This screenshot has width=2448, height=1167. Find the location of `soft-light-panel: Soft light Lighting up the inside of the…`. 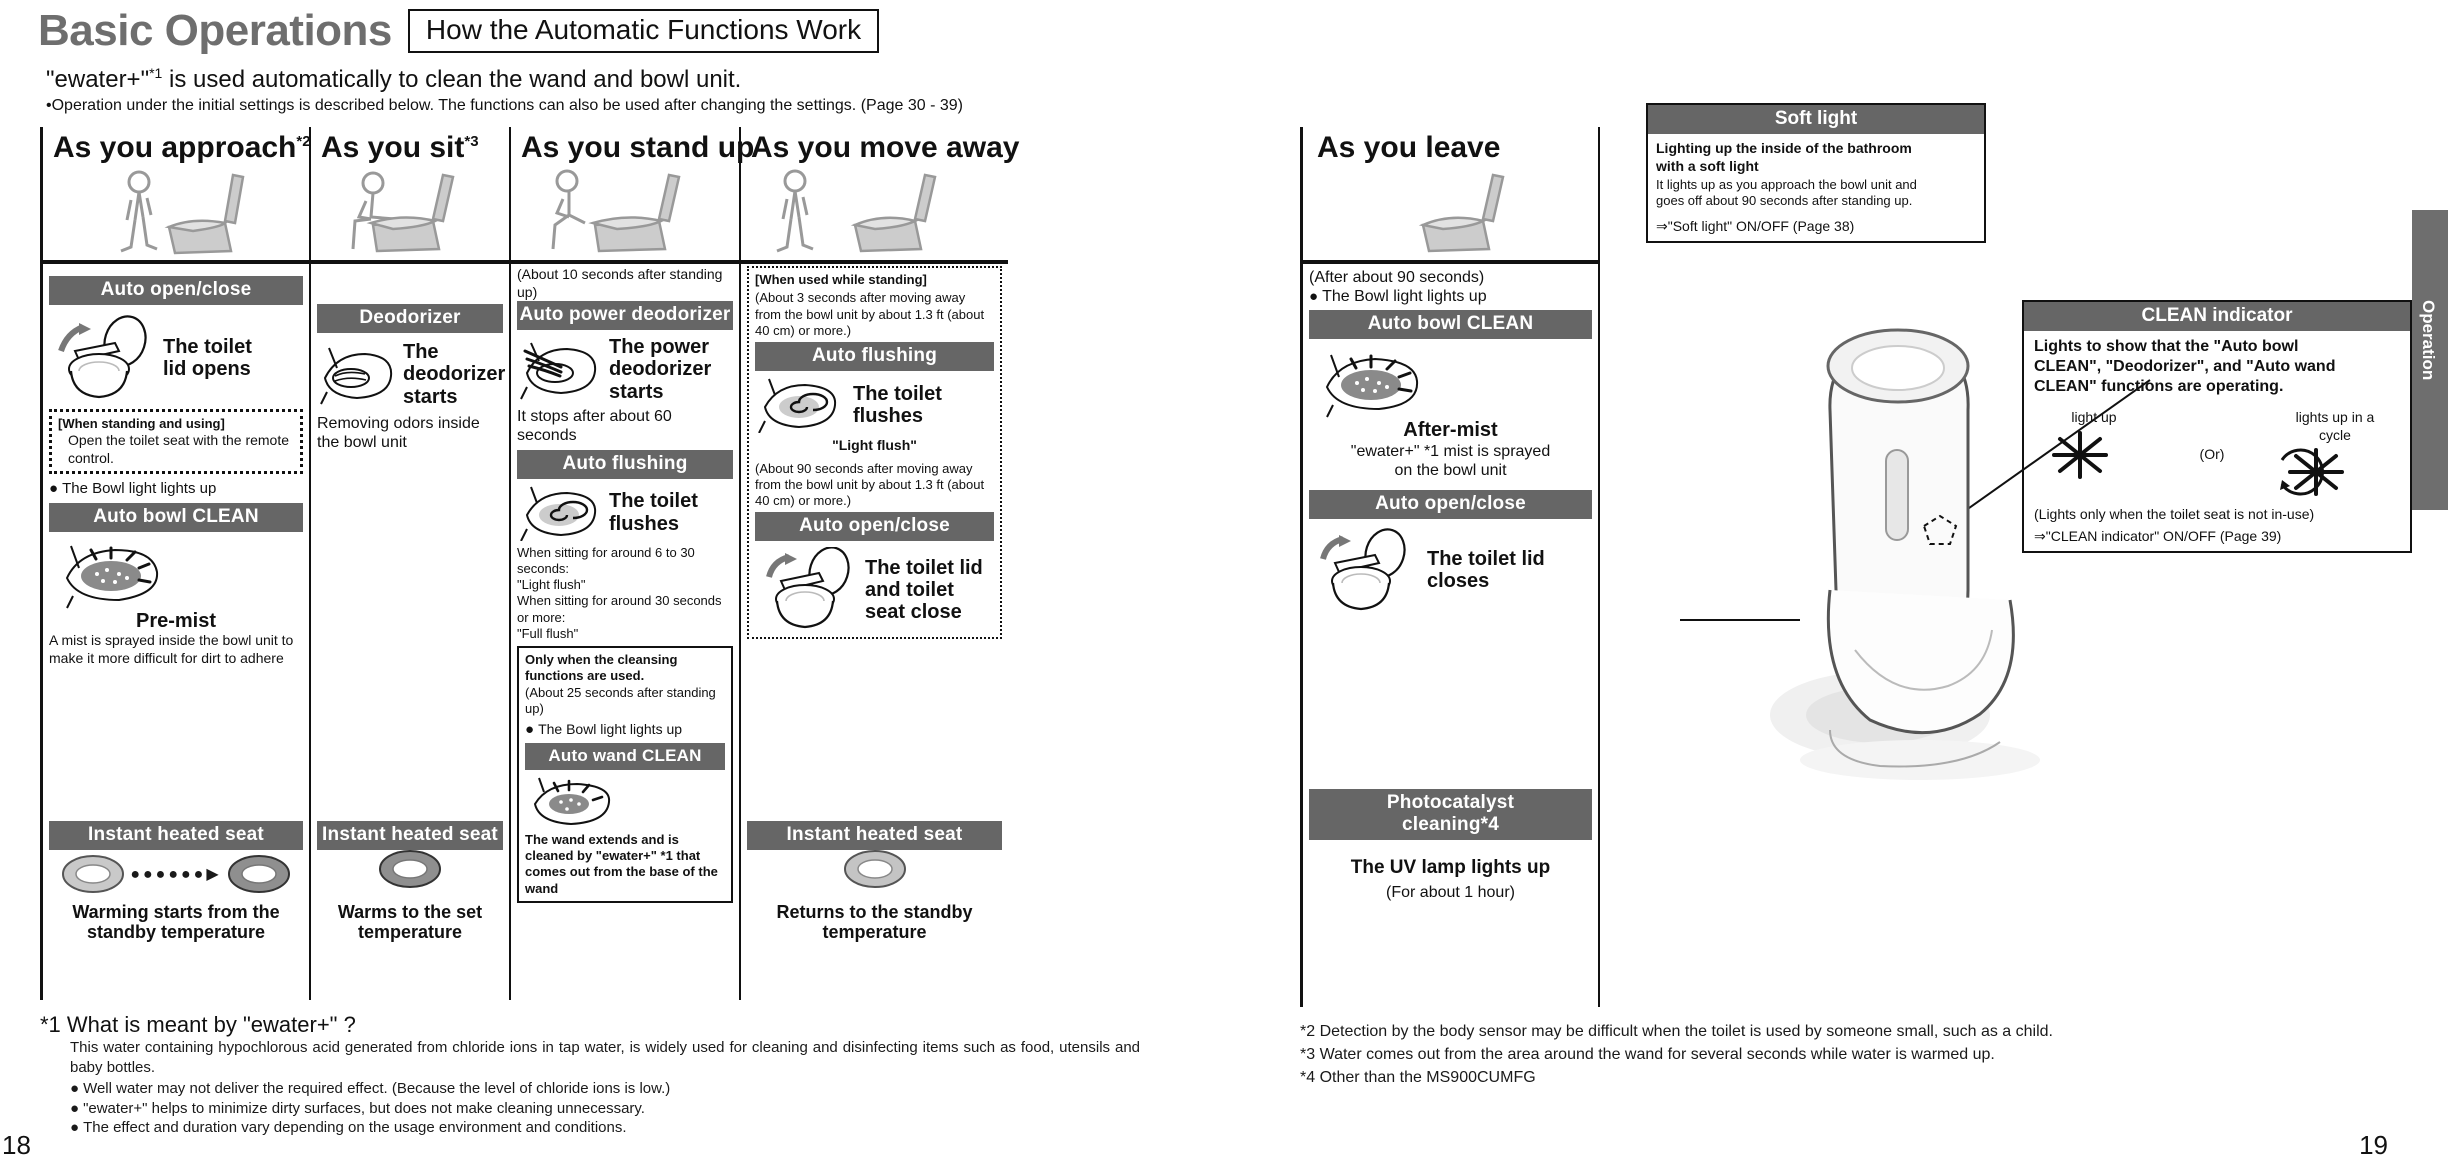

soft-light-panel: Soft light Lighting up the inside of the… is located at coordinates (1816, 173).